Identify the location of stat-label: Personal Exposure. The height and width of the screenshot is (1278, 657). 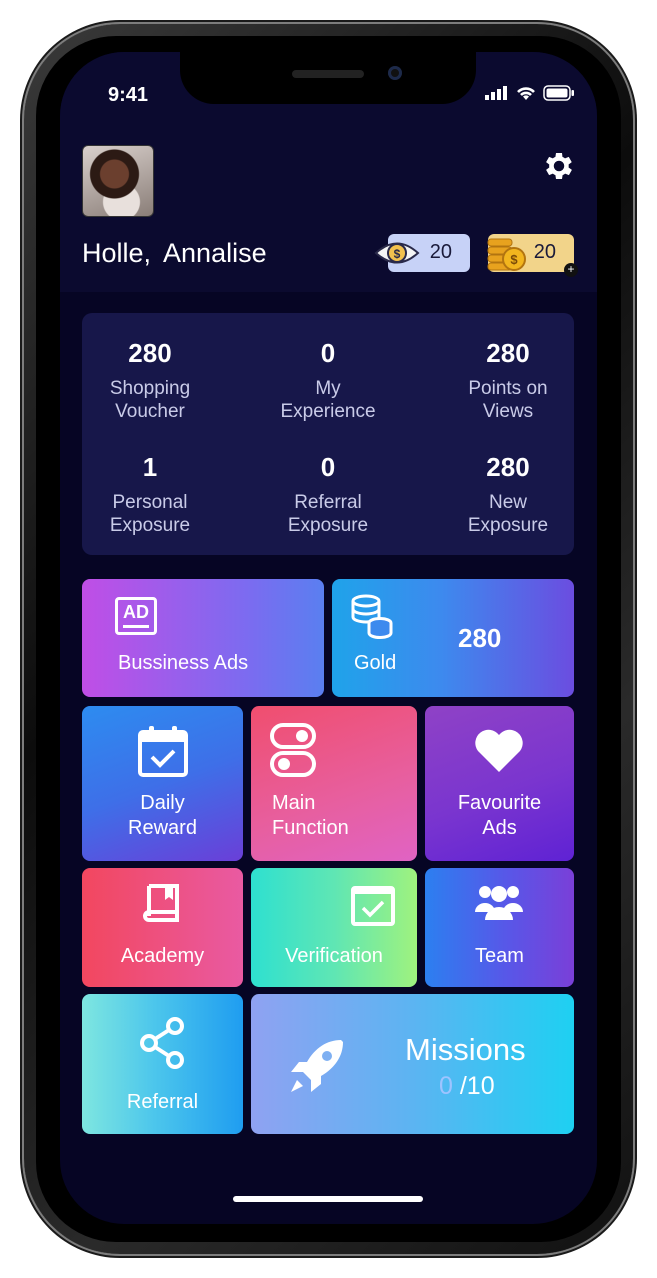
(150, 514).